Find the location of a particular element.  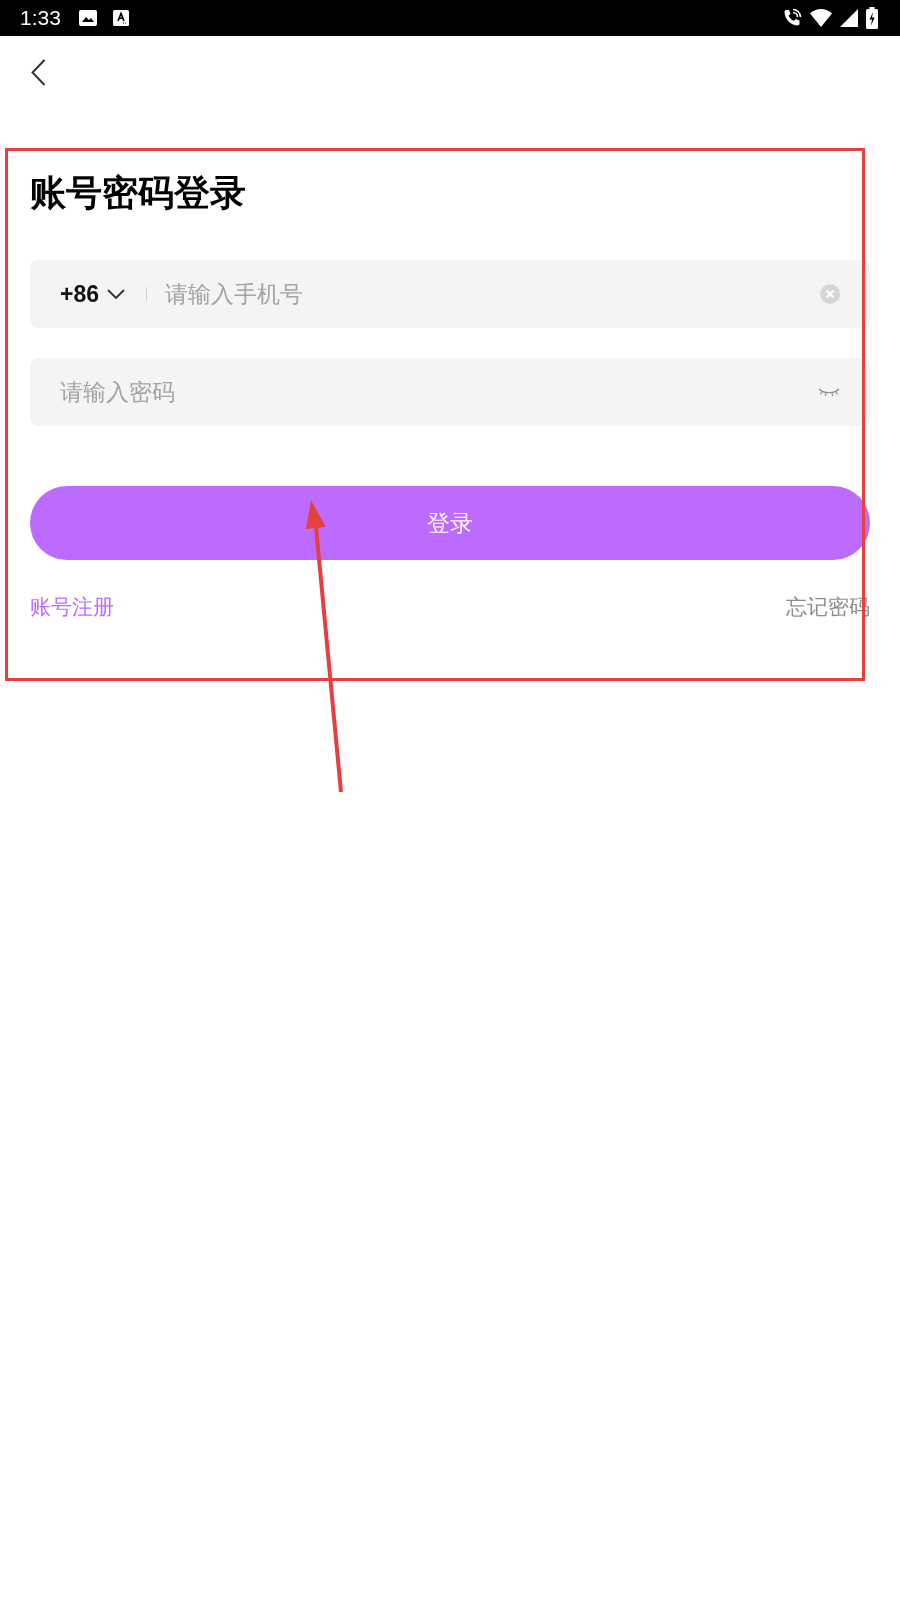

password-field: 请输入密码 is located at coordinates (450, 392).